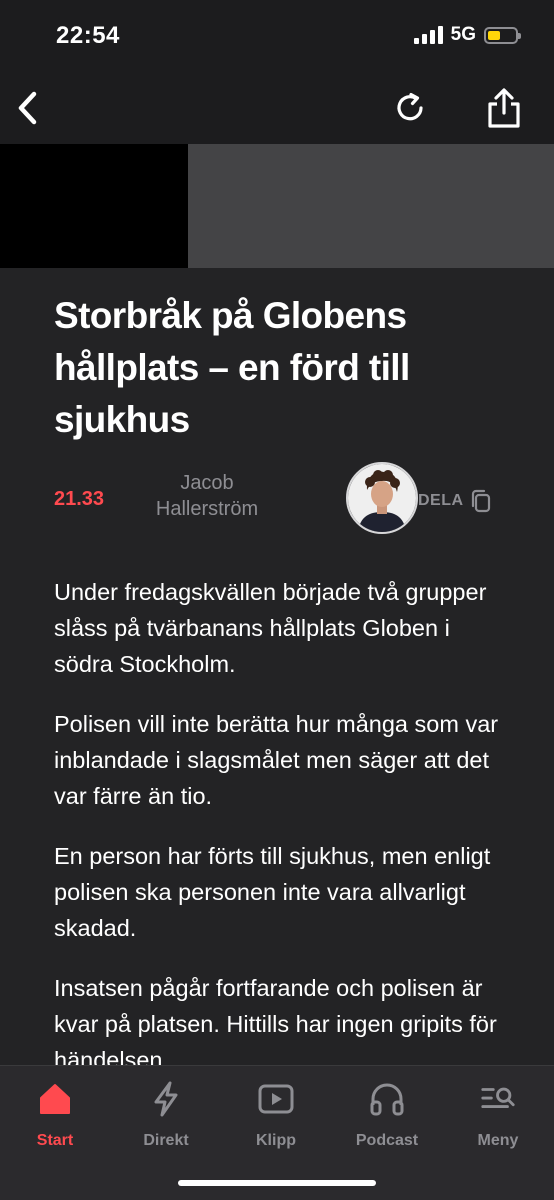  Describe the element at coordinates (498, 1140) in the screenshot. I see `tab-label: Meny` at that location.